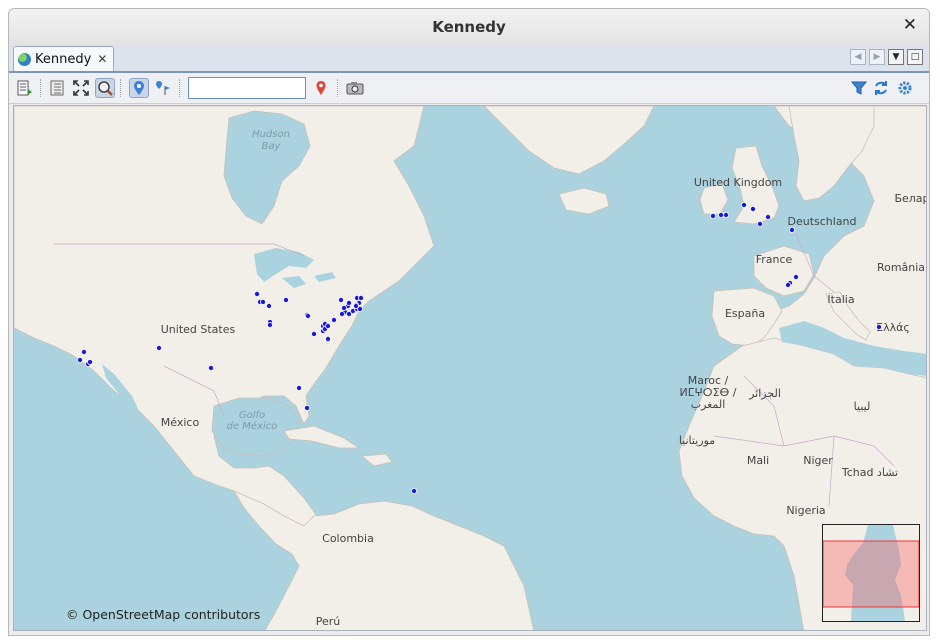  Describe the element at coordinates (805, 510) in the screenshot. I see `label-nigeria: Nigeria` at that location.